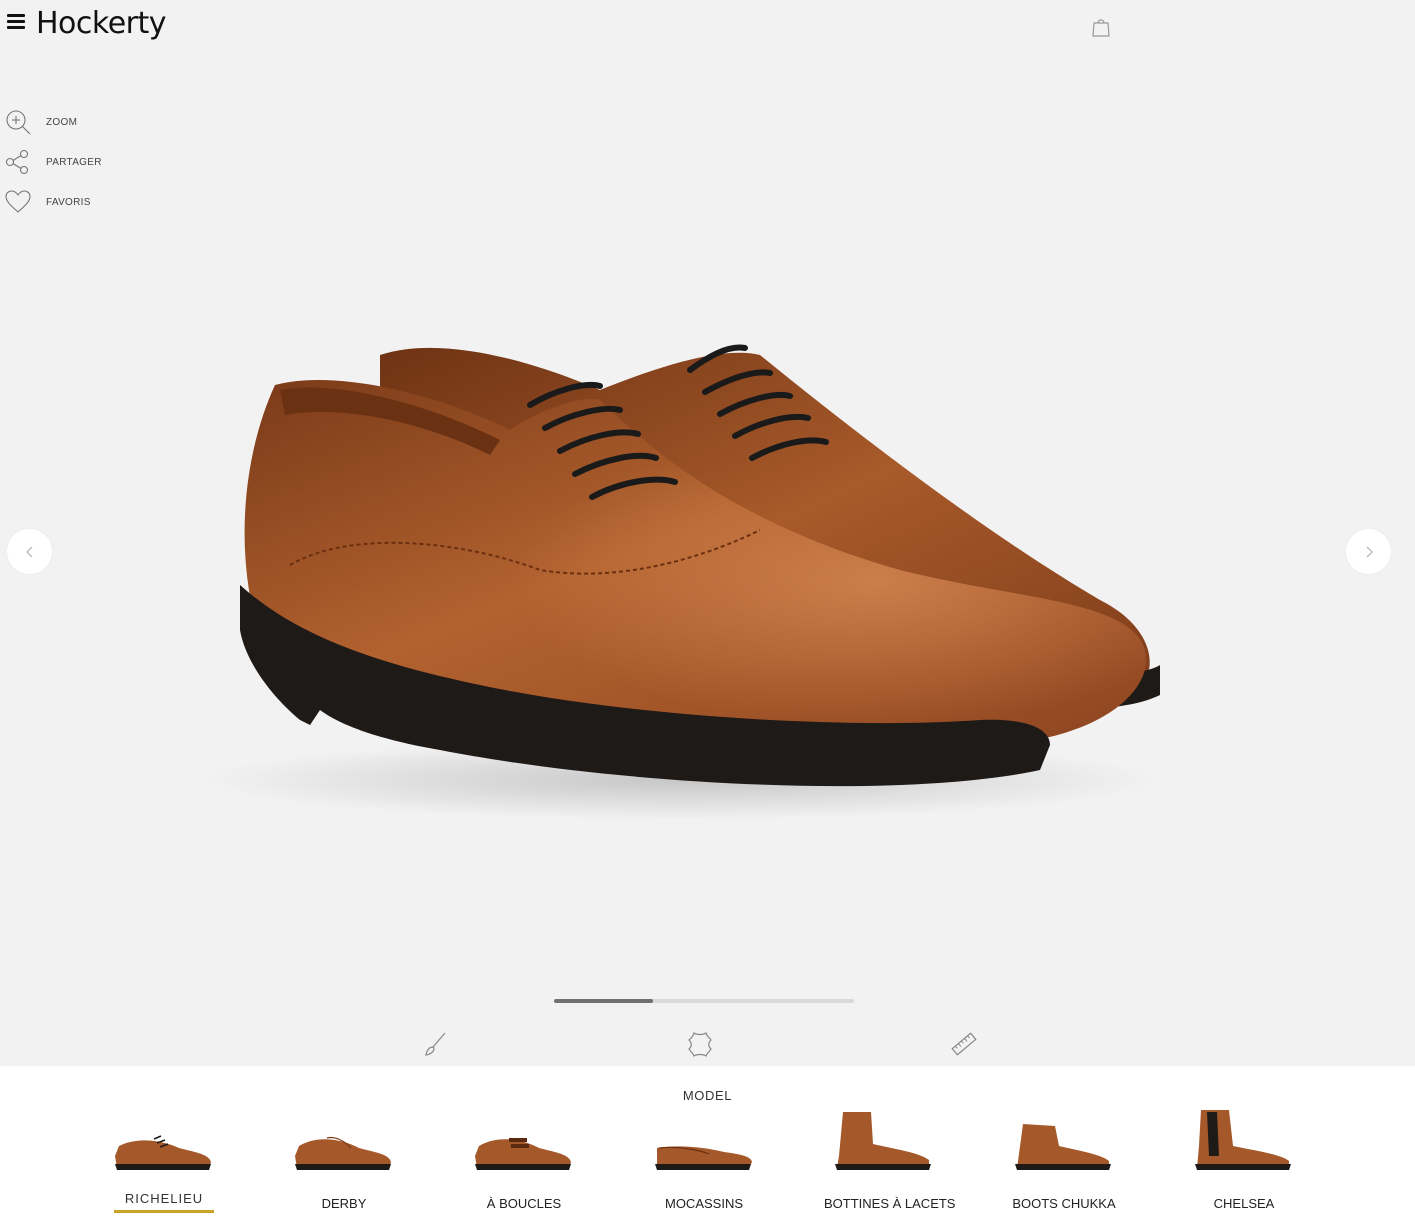 Image resolution: width=1415 pixels, height=1230 pixels. What do you see at coordinates (707, 1095) in the screenshot?
I see `model-panel-title: MODEL` at bounding box center [707, 1095].